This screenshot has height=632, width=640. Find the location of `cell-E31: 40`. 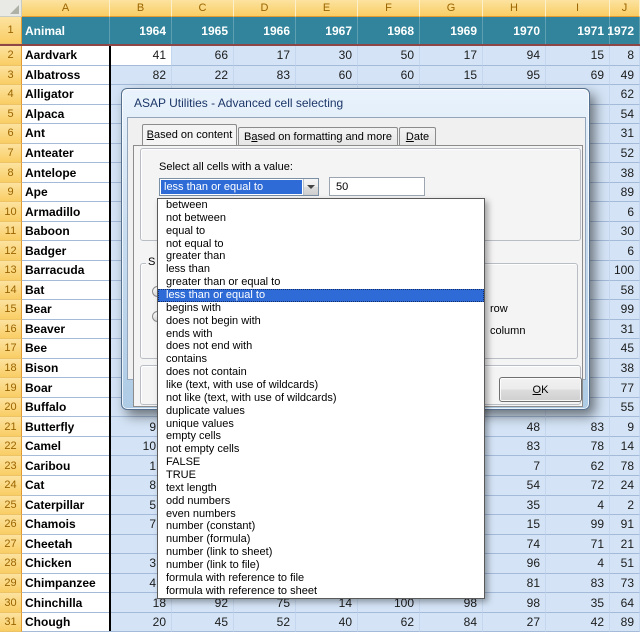

cell-E31: 40 is located at coordinates (327, 622).